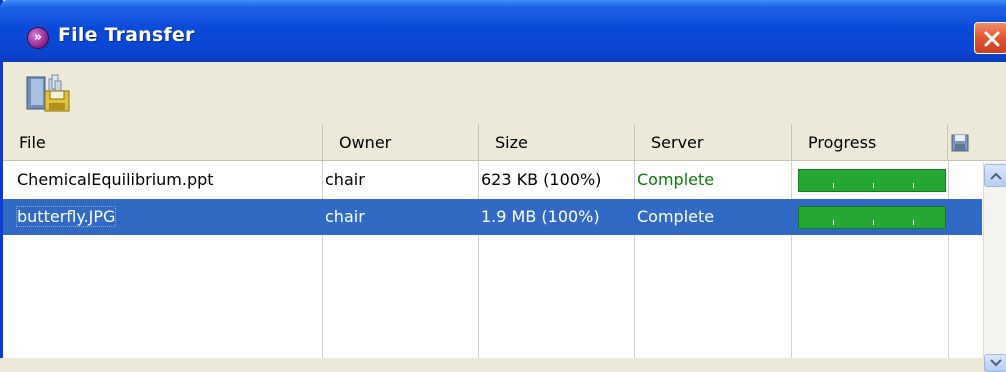  What do you see at coordinates (994, 267) in the screenshot?
I see `vertical-scrollbar` at bounding box center [994, 267].